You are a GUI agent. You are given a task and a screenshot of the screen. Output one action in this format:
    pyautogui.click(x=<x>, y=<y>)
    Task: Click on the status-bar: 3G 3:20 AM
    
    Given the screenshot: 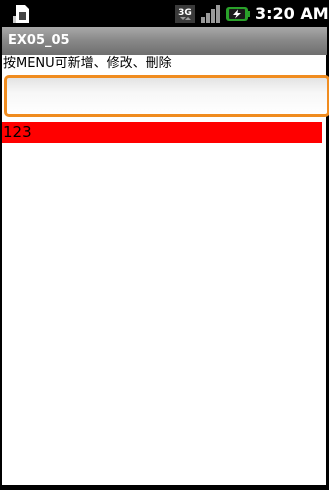 What is the action you would take?
    pyautogui.click(x=164, y=13)
    